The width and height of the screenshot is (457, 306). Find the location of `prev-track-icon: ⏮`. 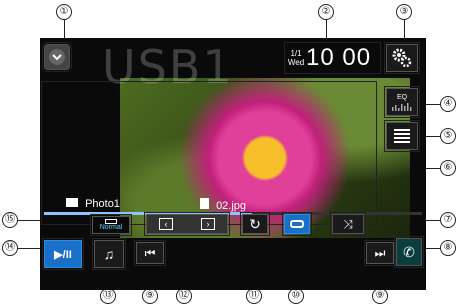

prev-track-icon: ⏮ is located at coordinates (150, 252).